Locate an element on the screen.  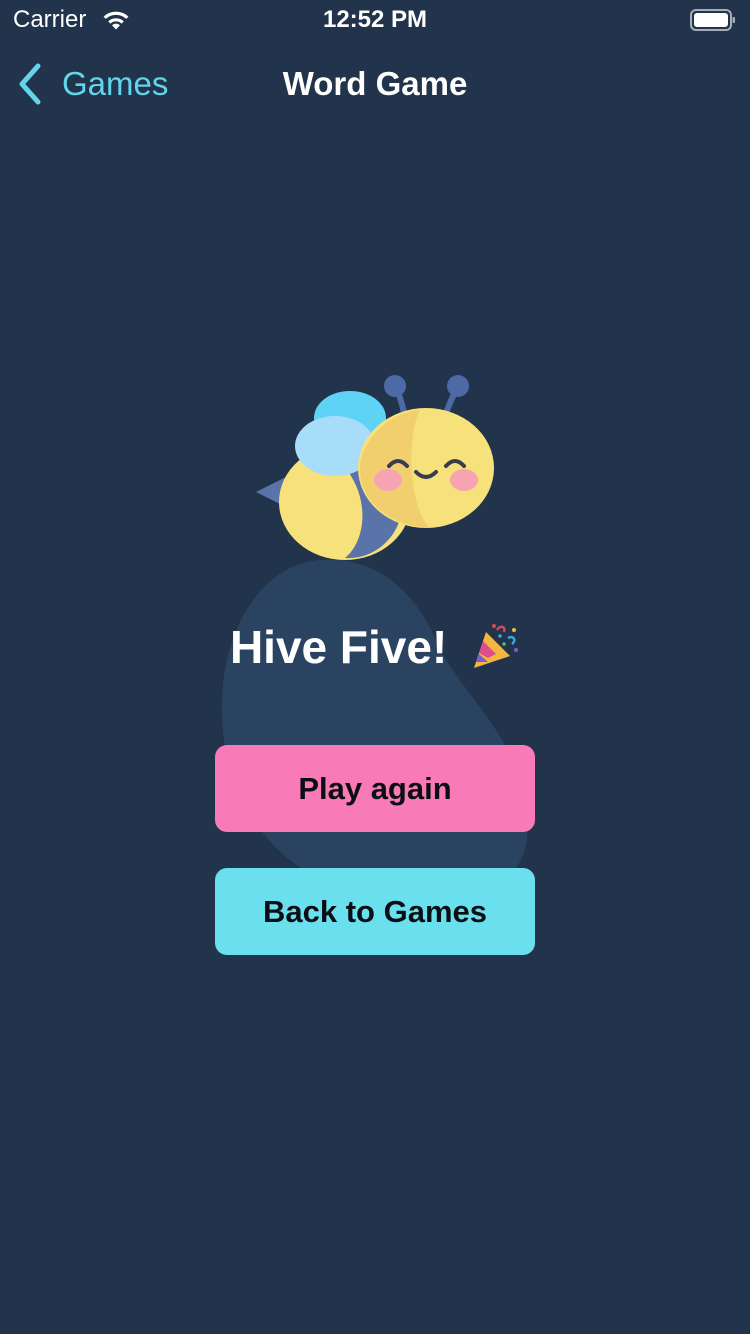
result-title-text: Hive Five! is located at coordinates (338, 647).